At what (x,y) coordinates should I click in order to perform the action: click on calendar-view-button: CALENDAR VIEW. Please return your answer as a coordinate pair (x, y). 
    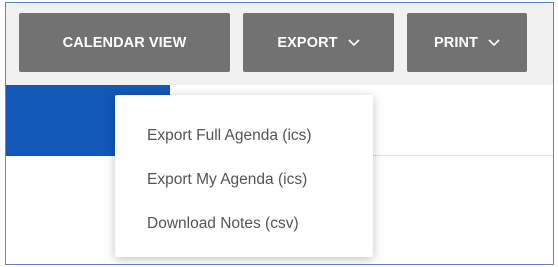
    Looking at the image, I should click on (124, 42).